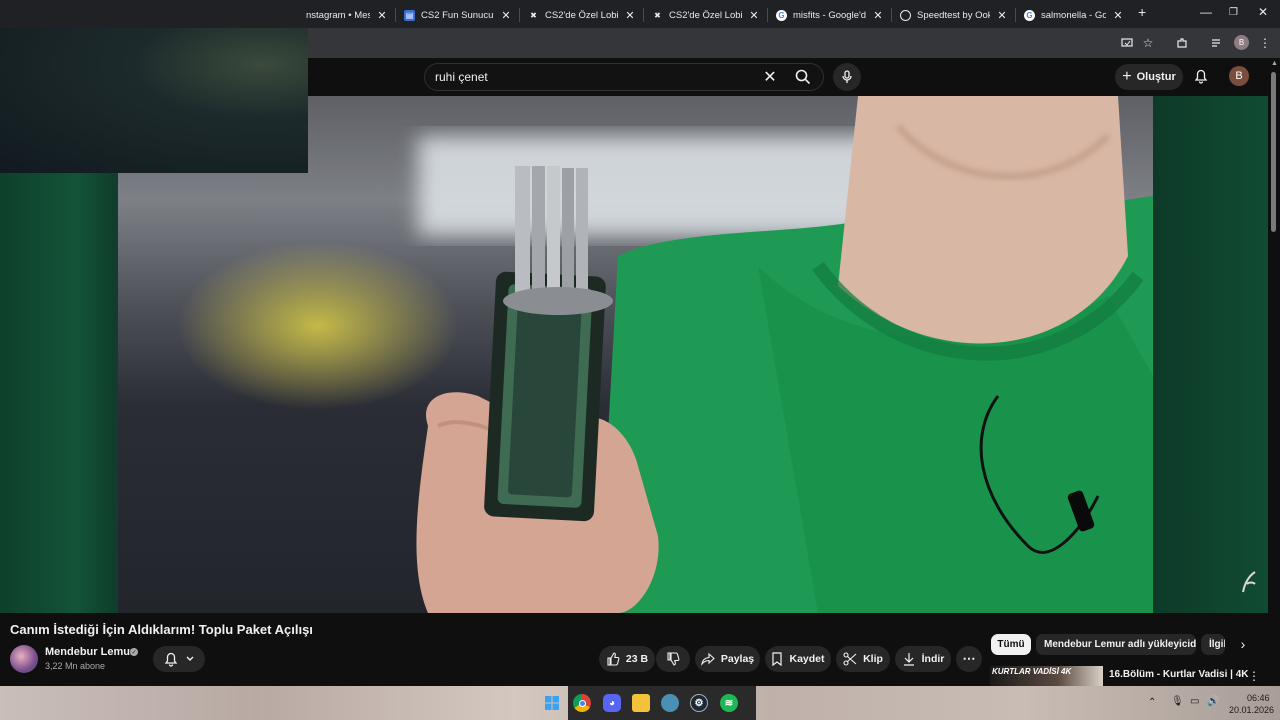  I want to click on chrome-icon, so click(582, 703).